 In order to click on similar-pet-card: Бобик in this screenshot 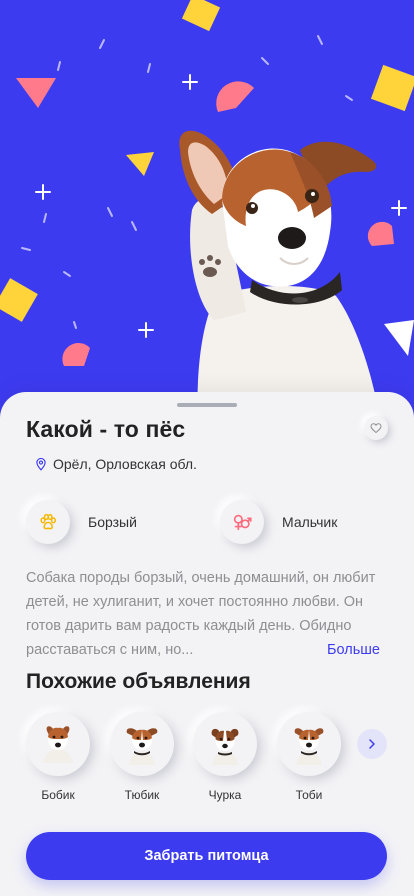, I will do `click(58, 757)`.